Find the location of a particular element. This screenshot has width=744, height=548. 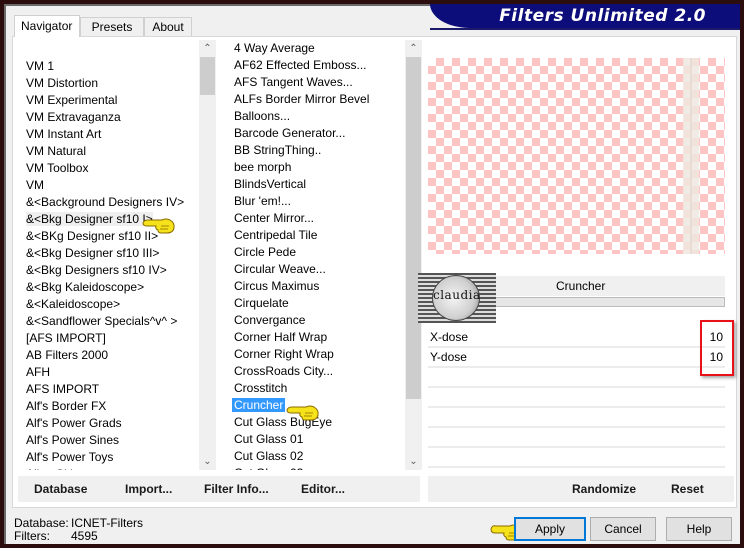

filter-item-label: Circus Maximus is located at coordinates (277, 286).